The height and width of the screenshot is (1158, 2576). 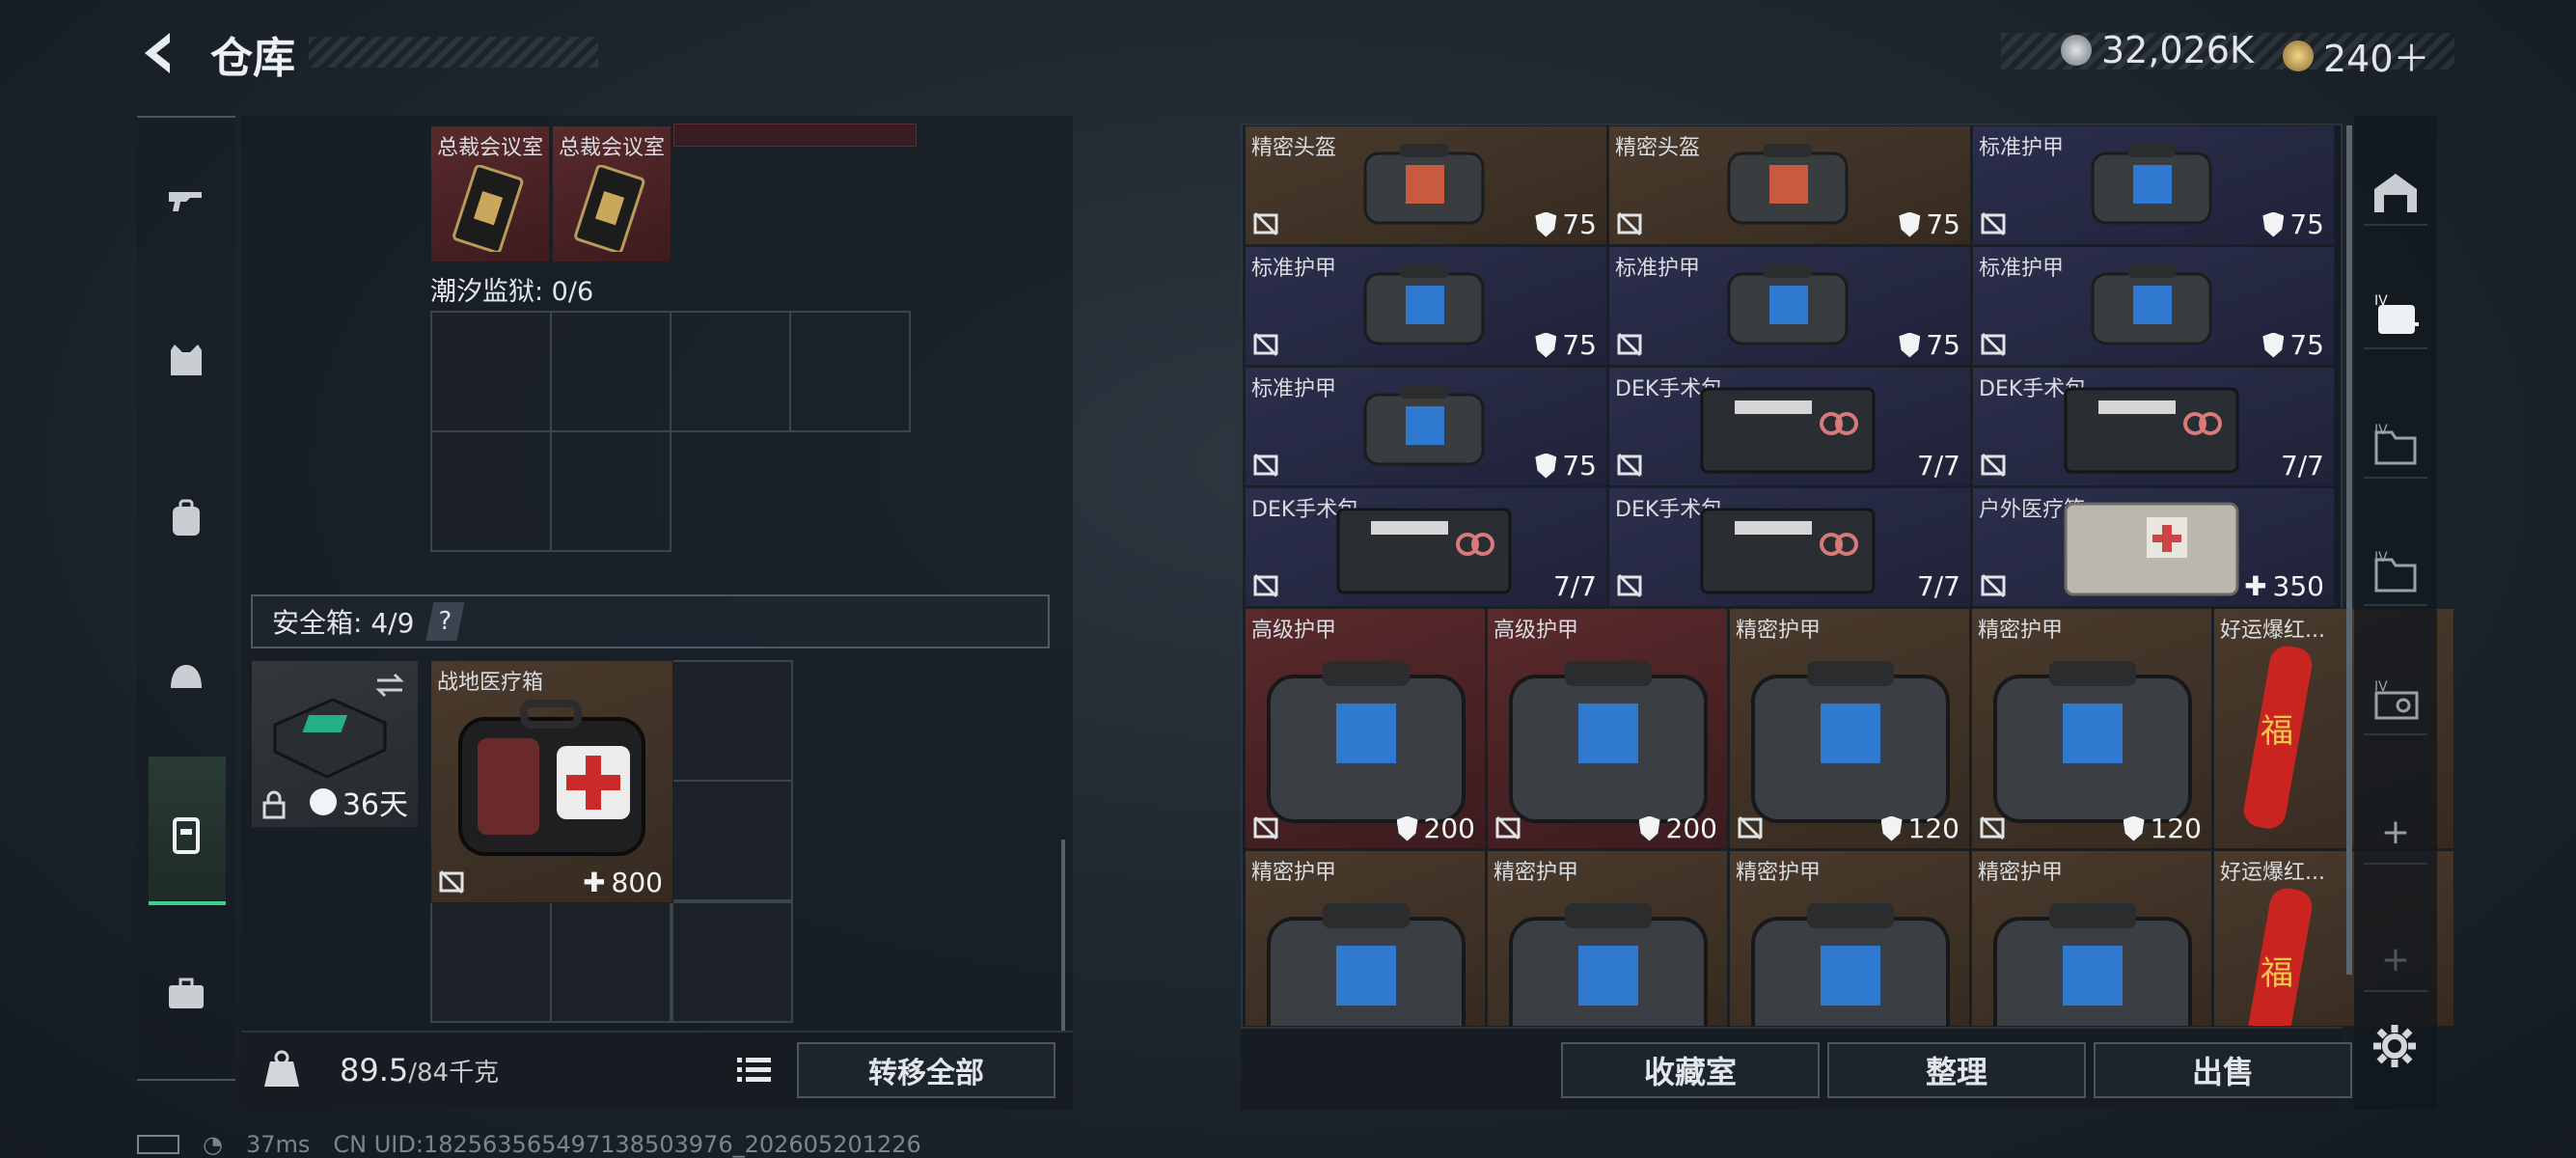 What do you see at coordinates (609, 208) in the screenshot?
I see `keycard-icon` at bounding box center [609, 208].